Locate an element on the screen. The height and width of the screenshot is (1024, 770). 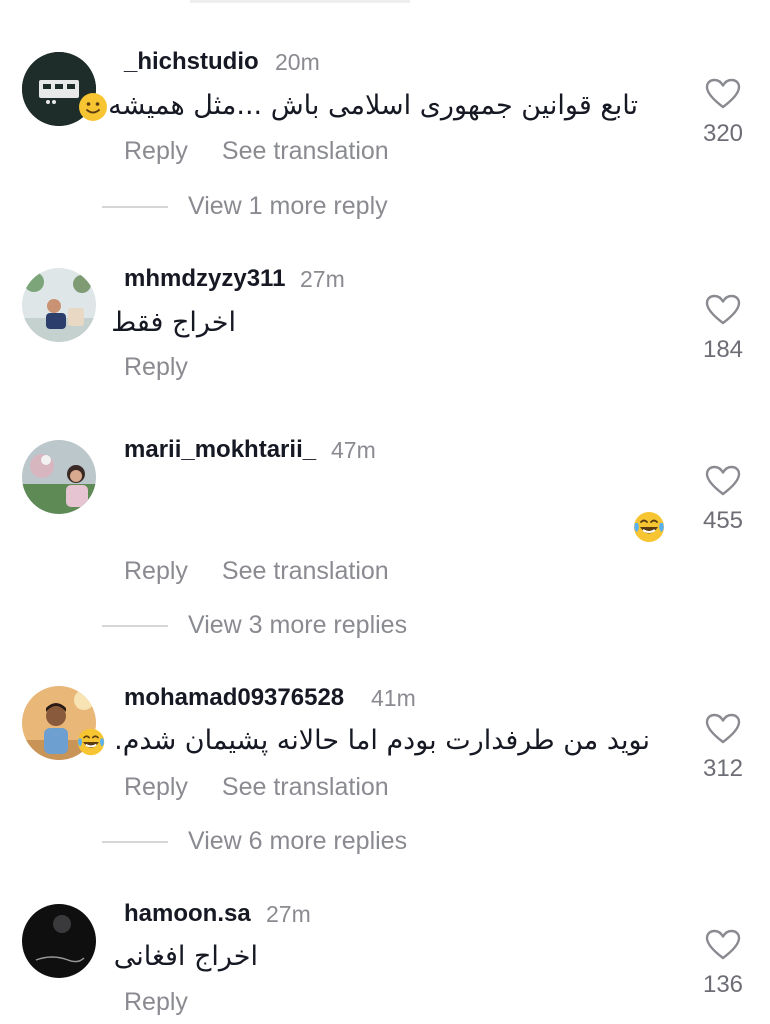
username: hamoon.sa is located at coordinates (187, 914).